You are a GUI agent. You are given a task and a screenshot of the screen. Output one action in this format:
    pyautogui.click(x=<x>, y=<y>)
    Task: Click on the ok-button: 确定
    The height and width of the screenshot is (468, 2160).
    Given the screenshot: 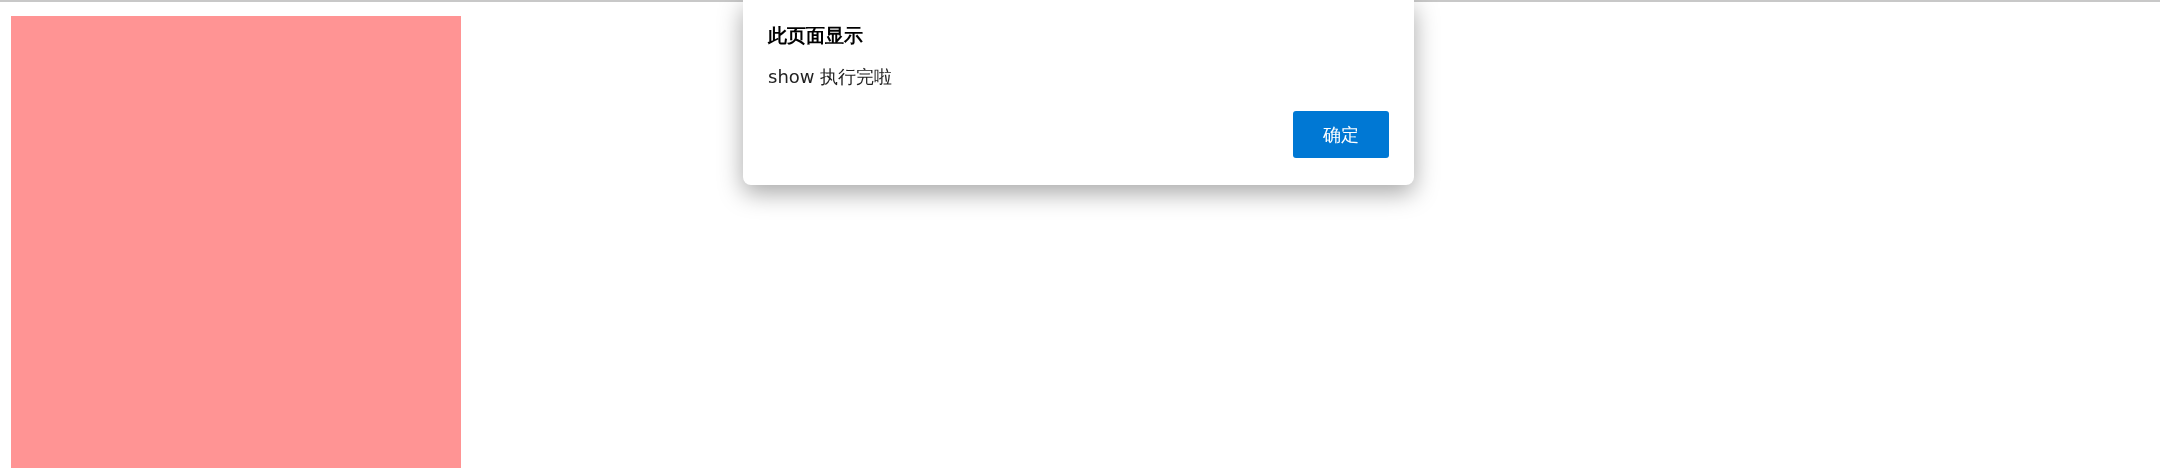 What is the action you would take?
    pyautogui.click(x=1341, y=134)
    